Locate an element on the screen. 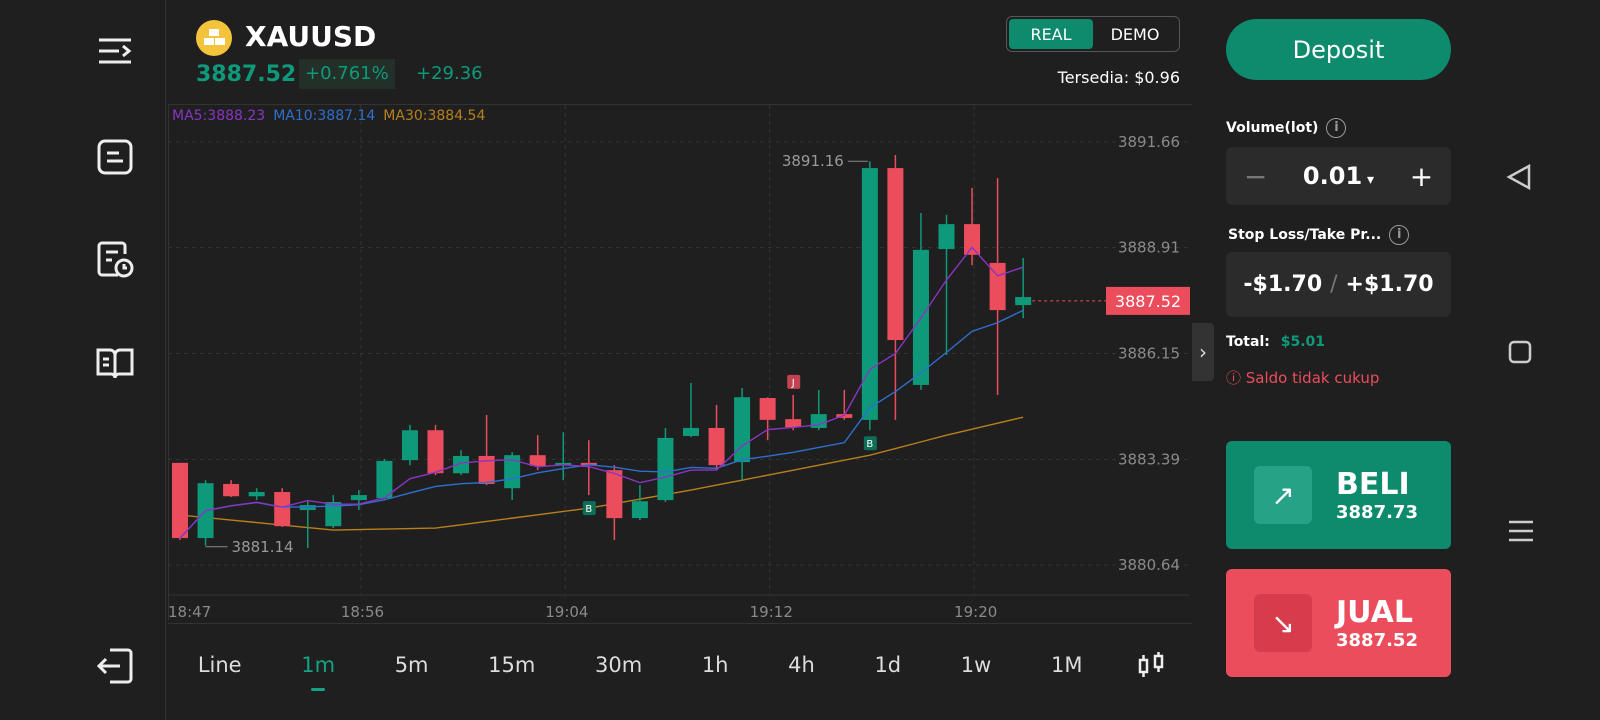  current-price-tag-label: 3887.52 is located at coordinates (1148, 301).